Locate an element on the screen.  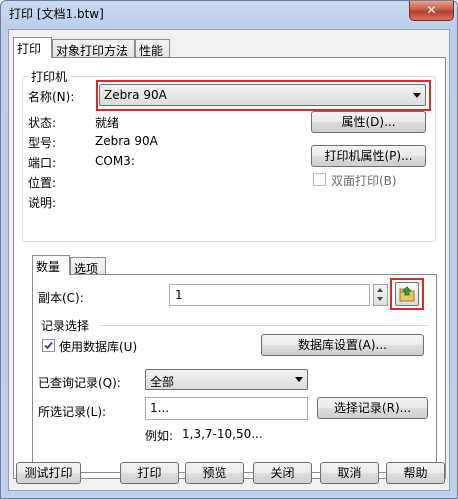
use-database-label: 使用数据库(U) is located at coordinates (98, 347).